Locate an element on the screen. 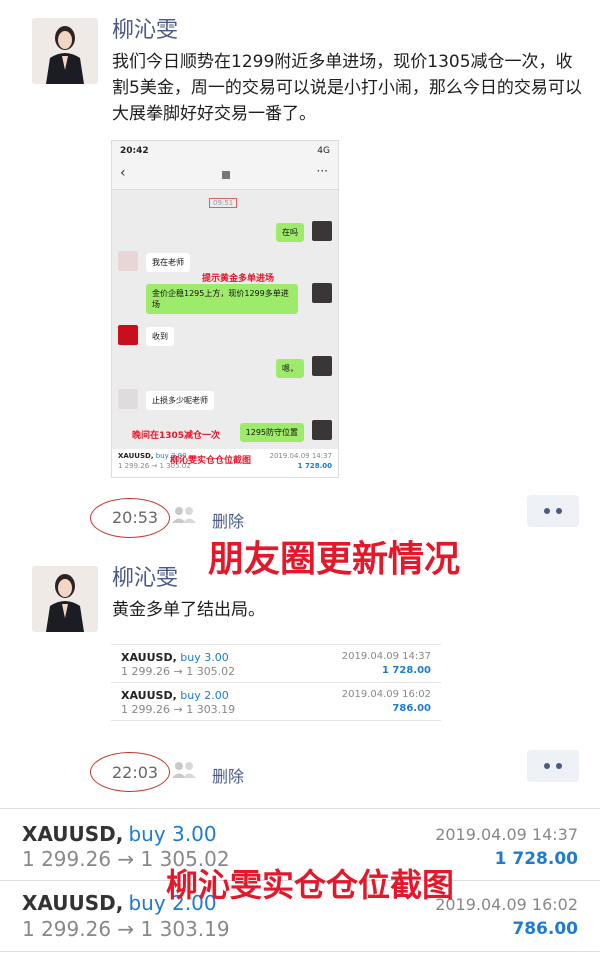  post-text: 黄金多单了结出局。 is located at coordinates (188, 610).